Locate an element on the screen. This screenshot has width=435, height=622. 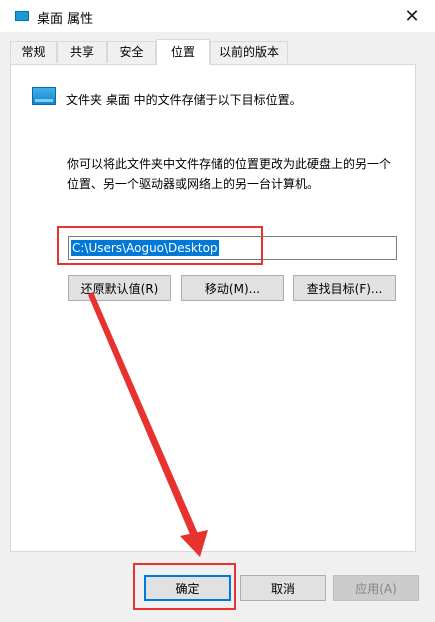
close-button: ✕ is located at coordinates (412, 16).